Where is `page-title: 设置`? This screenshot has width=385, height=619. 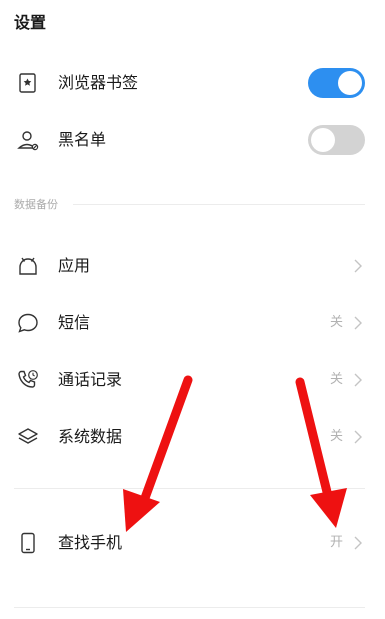 page-title: 设置 is located at coordinates (30, 22).